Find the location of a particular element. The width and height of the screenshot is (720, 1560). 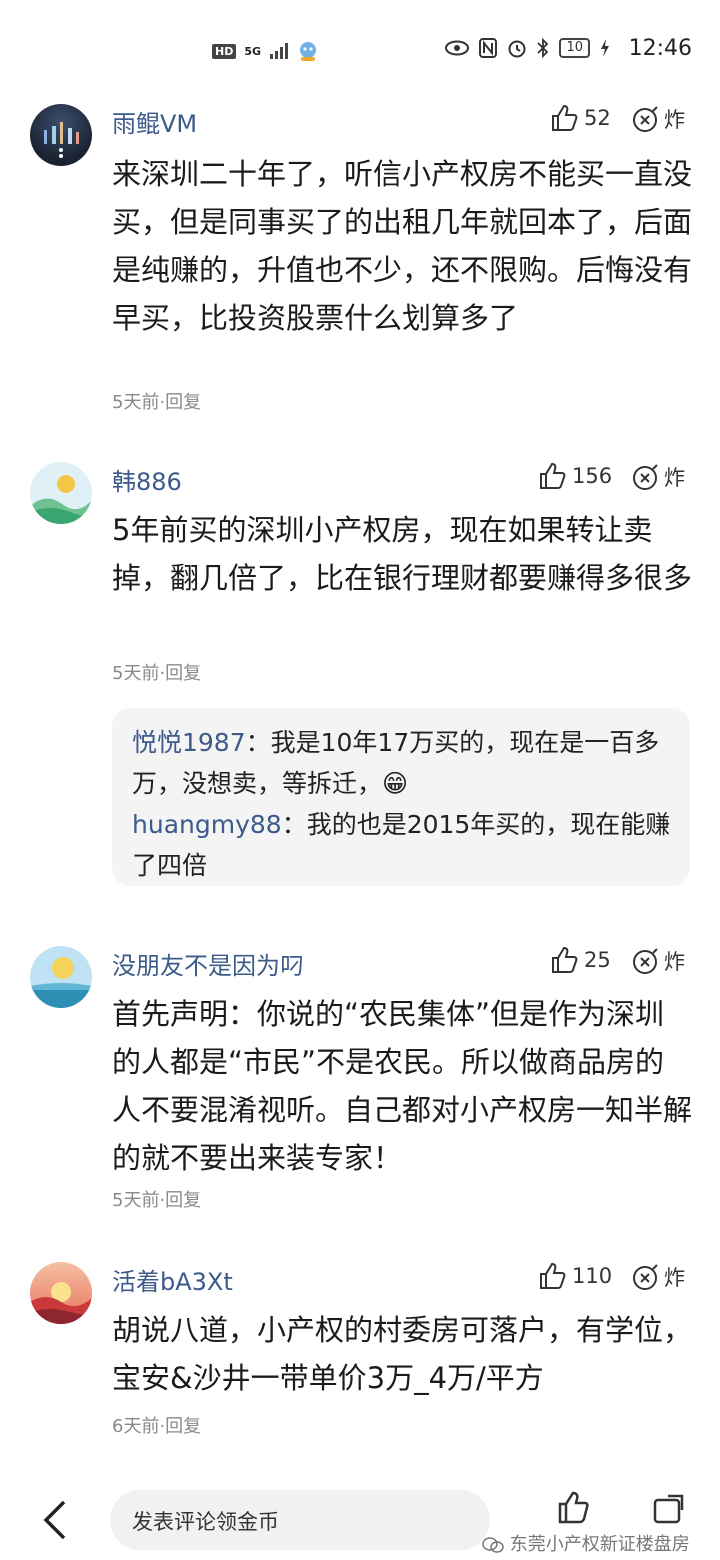

charging-icon is located at coordinates (605, 48).